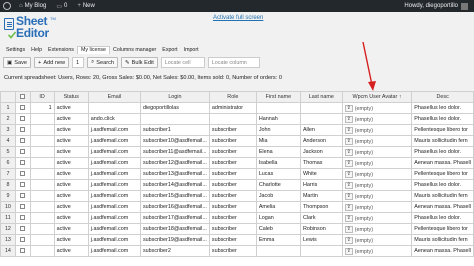  What do you see at coordinates (15, 50) in the screenshot?
I see `menu-settings: Settings` at bounding box center [15, 50].